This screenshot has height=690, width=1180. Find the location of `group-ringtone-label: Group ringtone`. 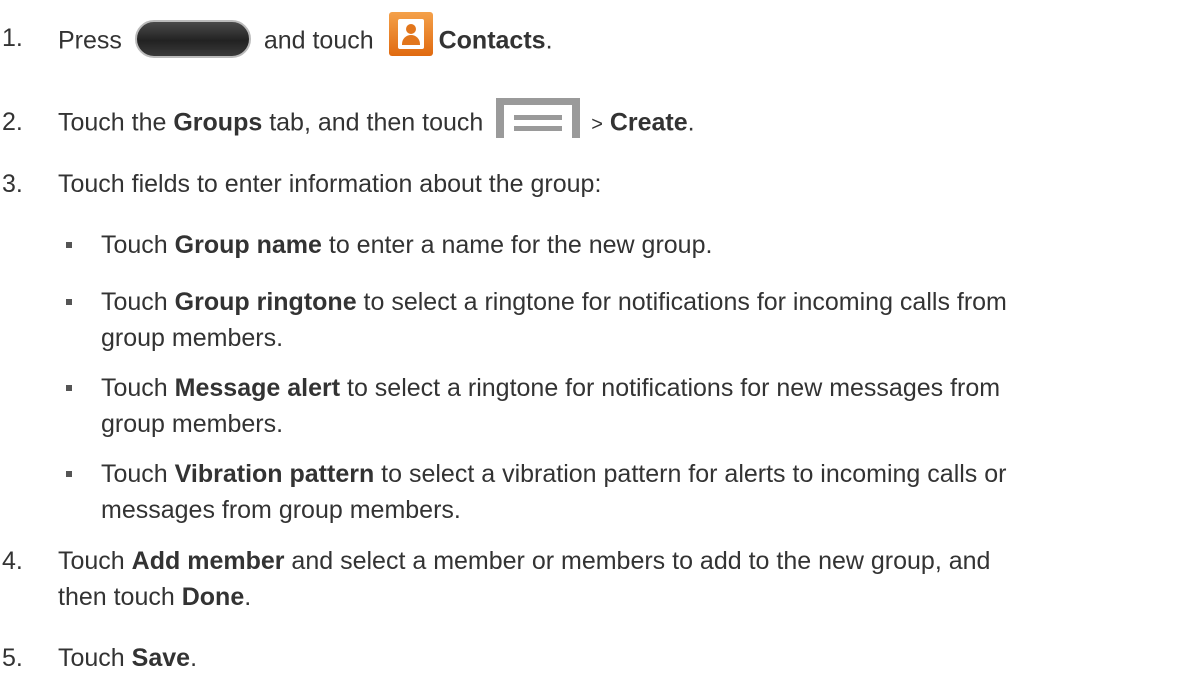

group-ringtone-label: Group ringtone is located at coordinates (265, 302).